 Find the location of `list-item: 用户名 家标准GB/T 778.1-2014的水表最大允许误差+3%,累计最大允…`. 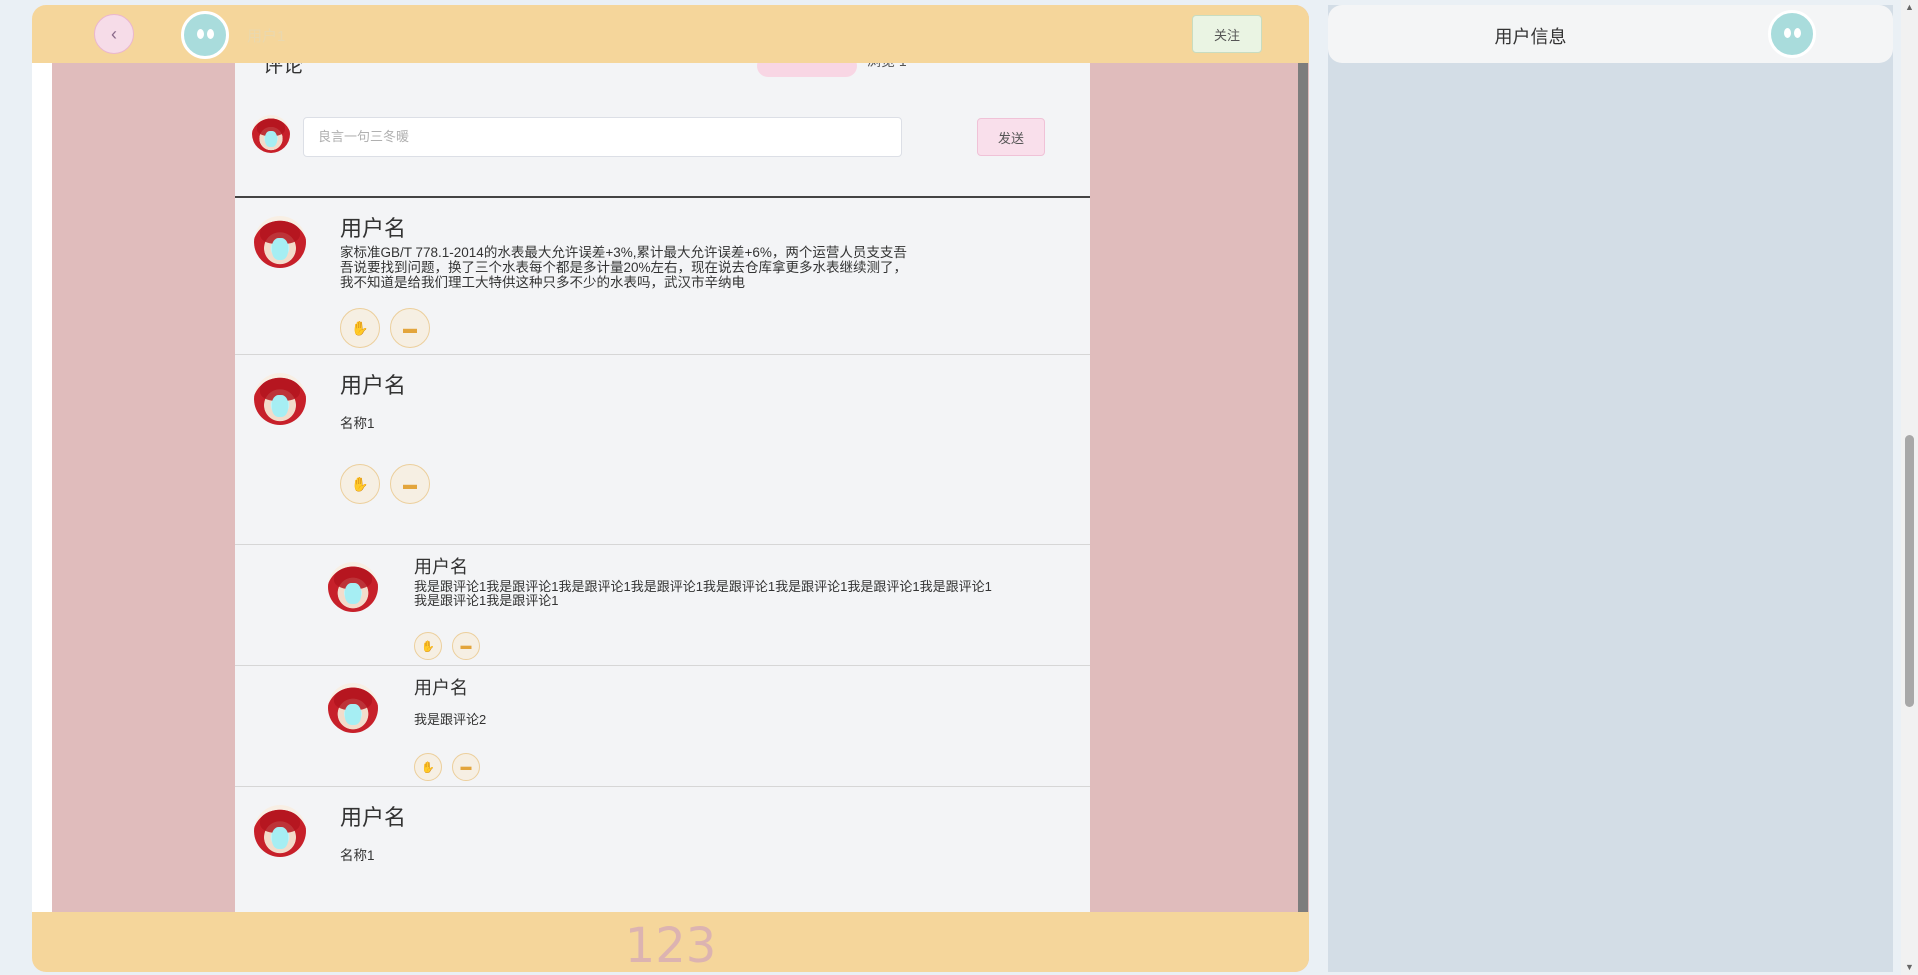

list-item: 用户名 家标准GB/T 778.1-2014的水表最大允许误差+3%,累计最大允… is located at coordinates (662, 276).